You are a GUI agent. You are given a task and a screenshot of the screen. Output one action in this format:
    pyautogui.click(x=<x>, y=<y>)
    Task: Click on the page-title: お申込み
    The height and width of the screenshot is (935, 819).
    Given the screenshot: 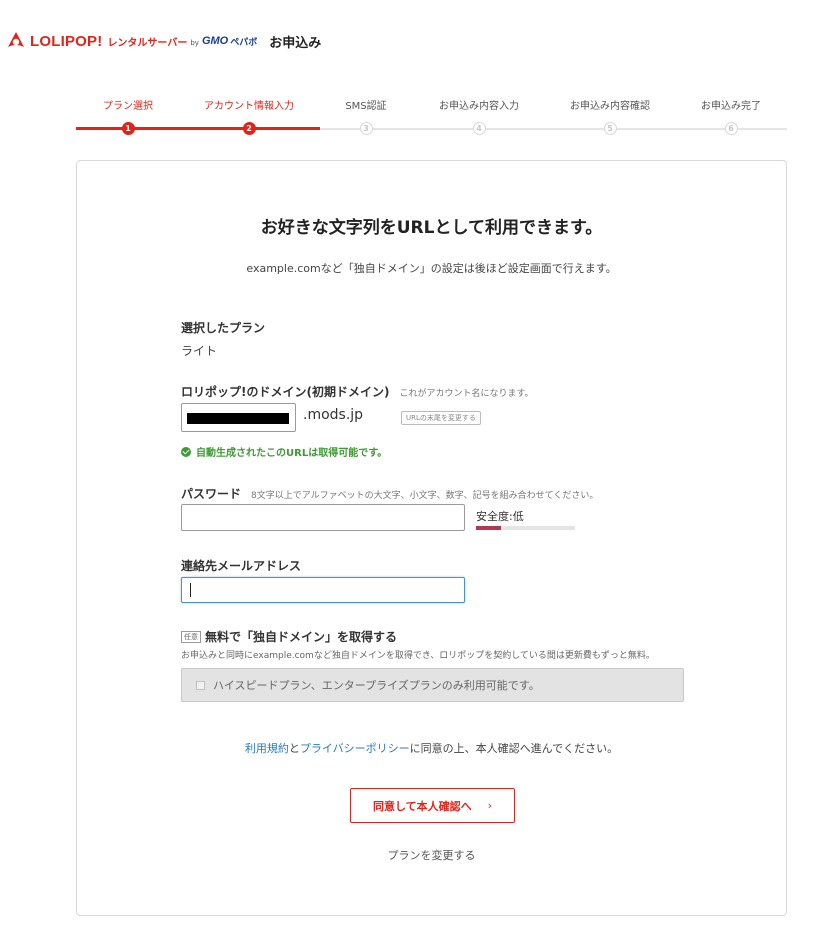 What is the action you would take?
    pyautogui.click(x=295, y=43)
    